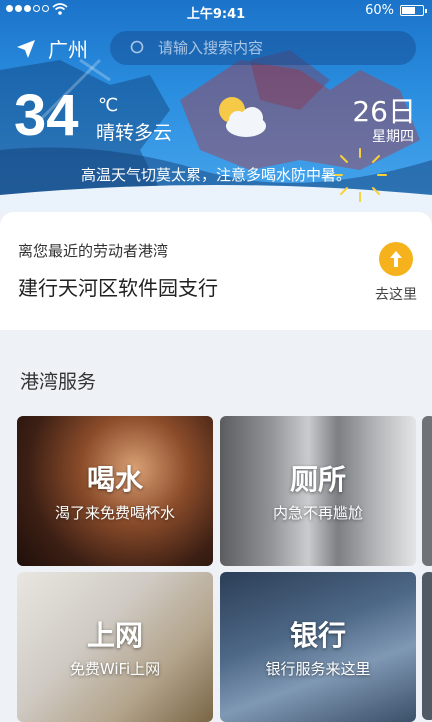 This screenshot has width=432, height=722. I want to click on services-title: 港湾服务, so click(58, 382).